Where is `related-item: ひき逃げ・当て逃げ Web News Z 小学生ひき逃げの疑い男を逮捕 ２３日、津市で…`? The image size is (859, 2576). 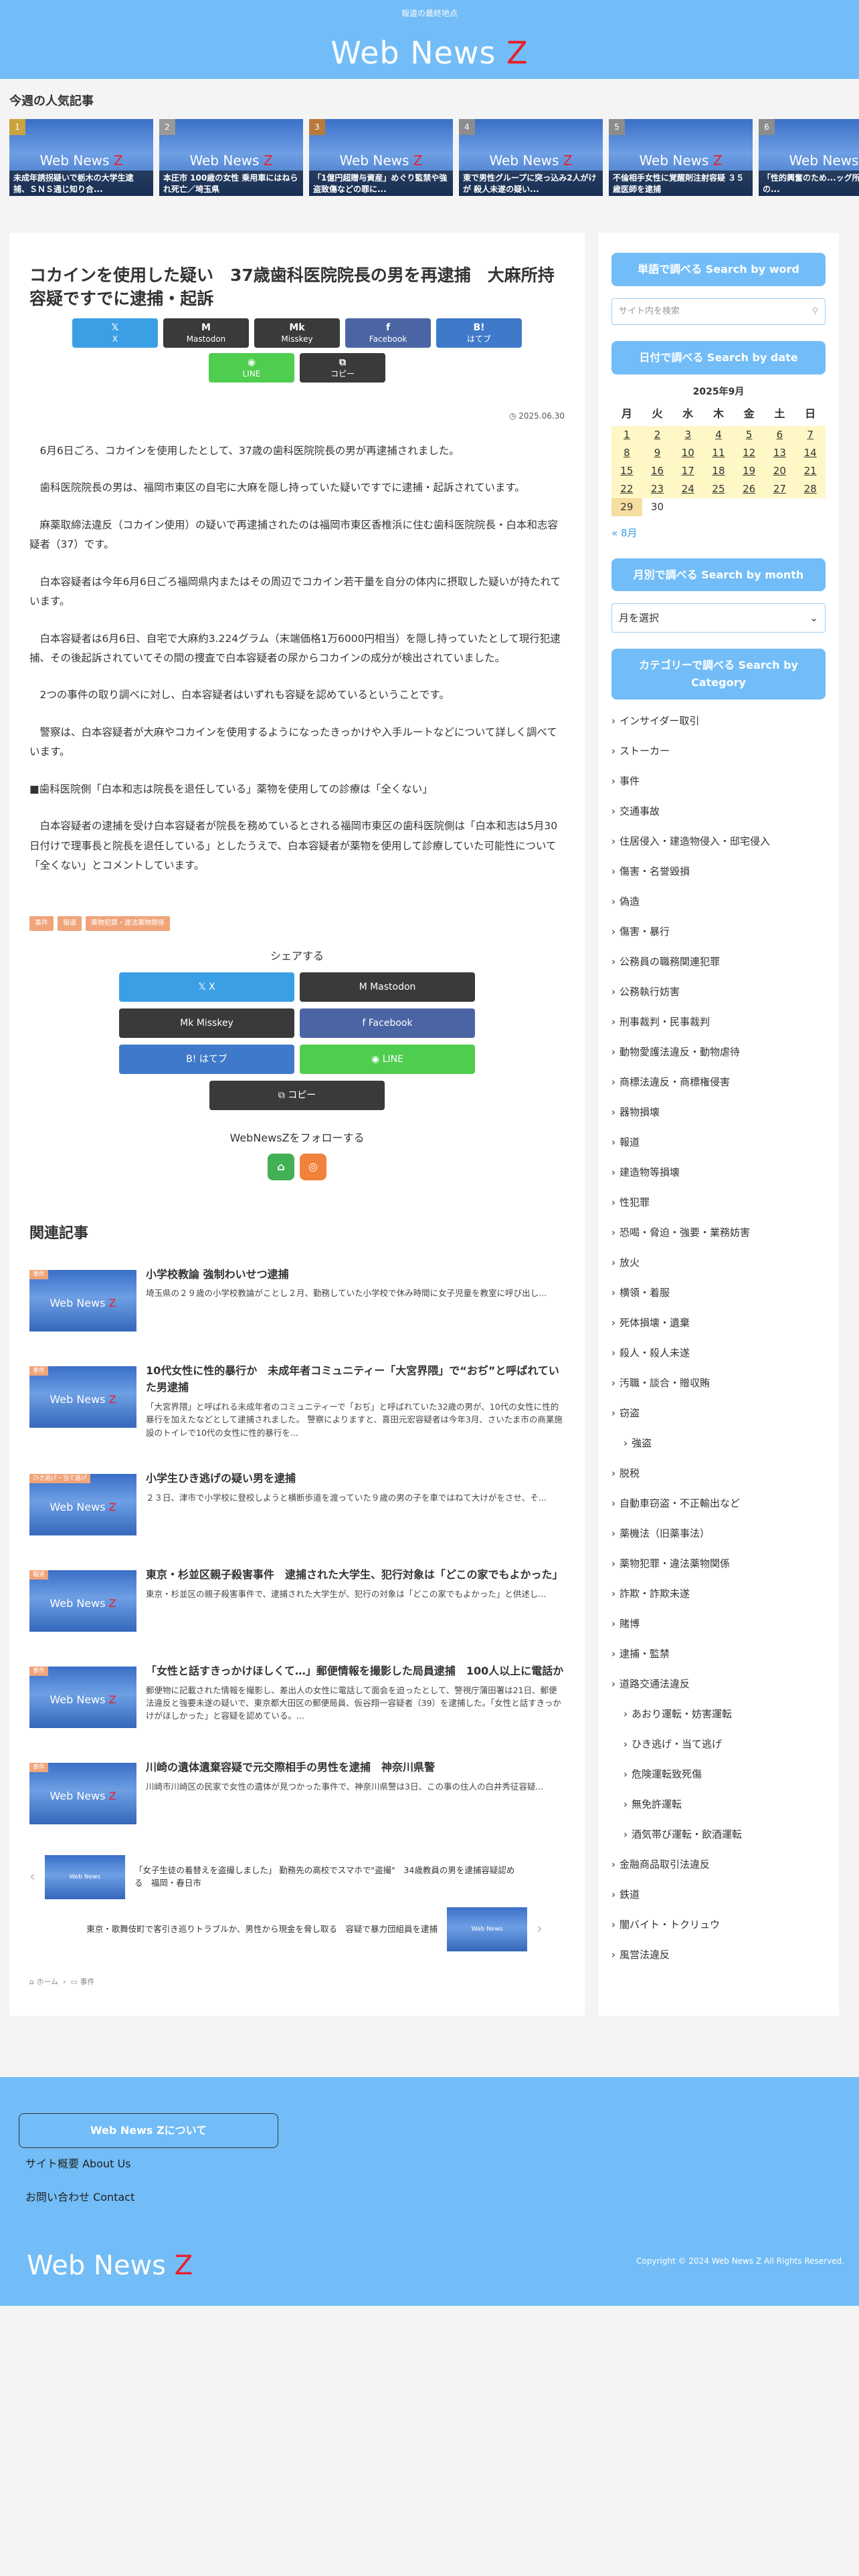
related-item: ひき逃げ・当て逃げ Web News Z 小学生ひき逃げの疑い男を逮捕 ２３日、津市で… is located at coordinates (297, 1503).